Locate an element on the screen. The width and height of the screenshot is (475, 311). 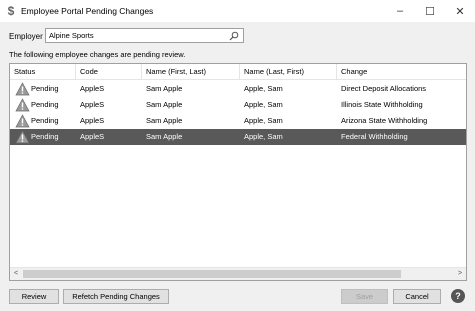
scroll-right-icon: > is located at coordinates (460, 274).